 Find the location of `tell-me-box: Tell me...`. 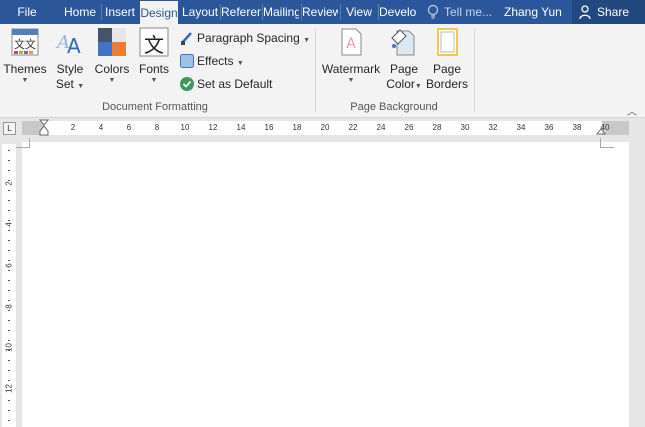

tell-me-box: Tell me... is located at coordinates (468, 12).